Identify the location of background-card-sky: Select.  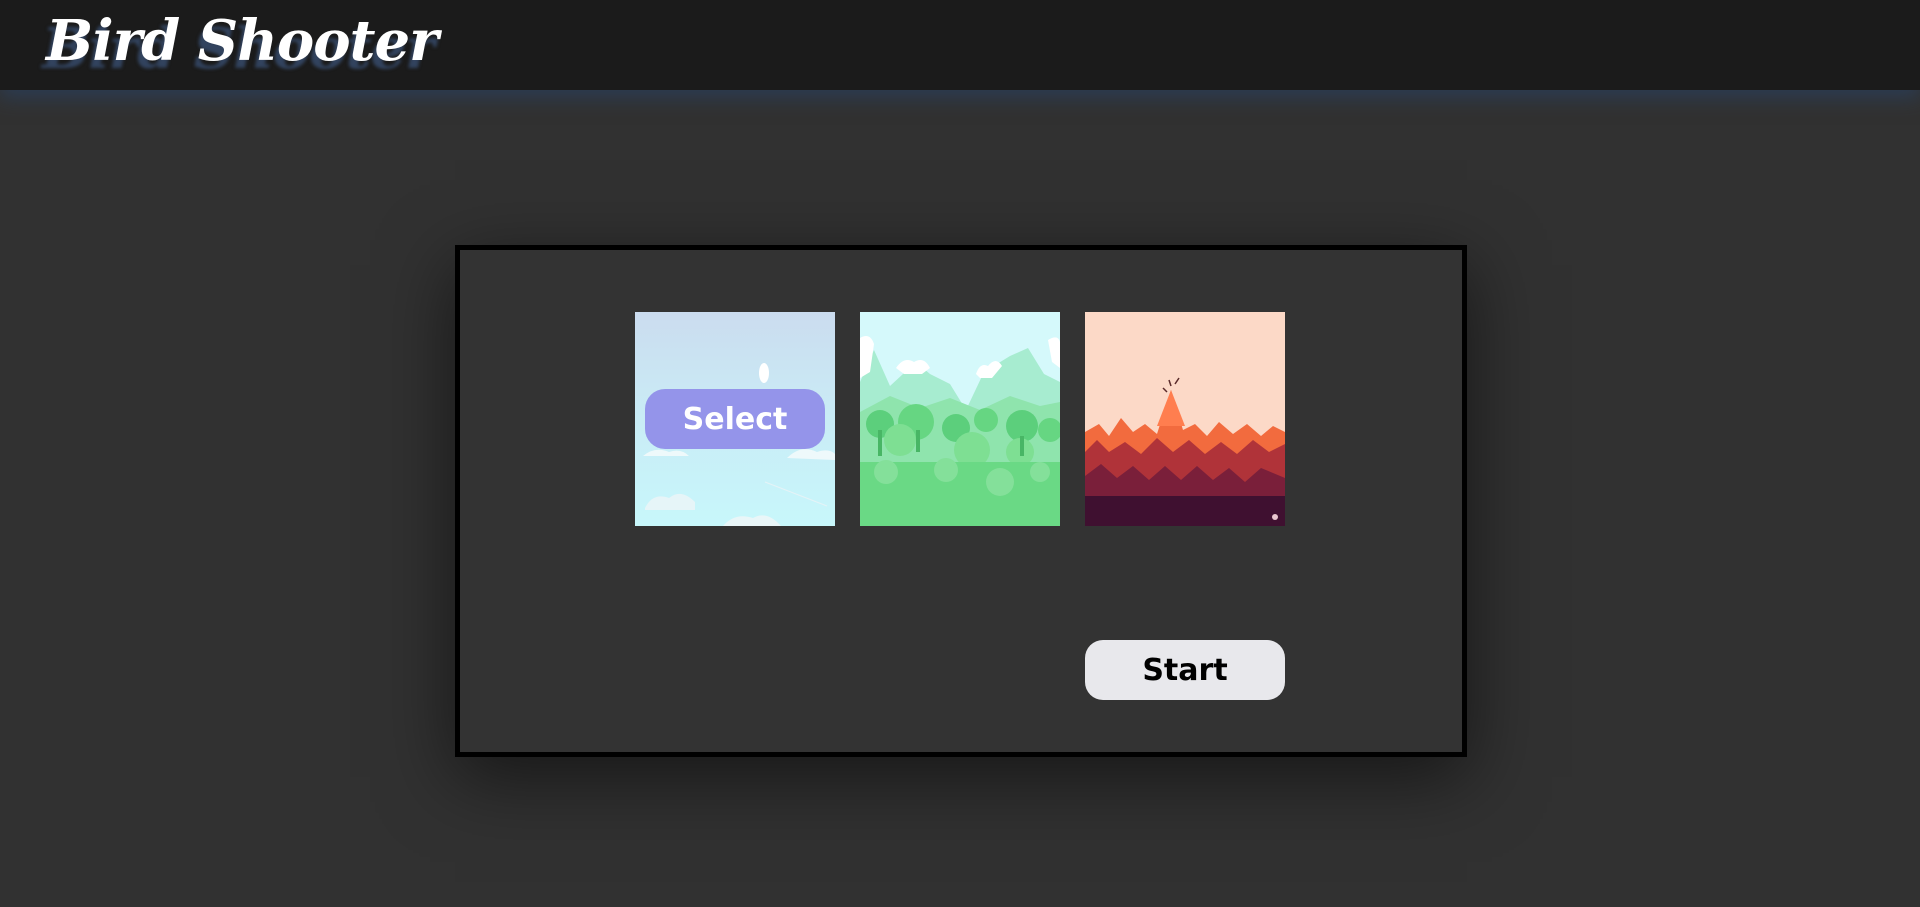
(735, 419).